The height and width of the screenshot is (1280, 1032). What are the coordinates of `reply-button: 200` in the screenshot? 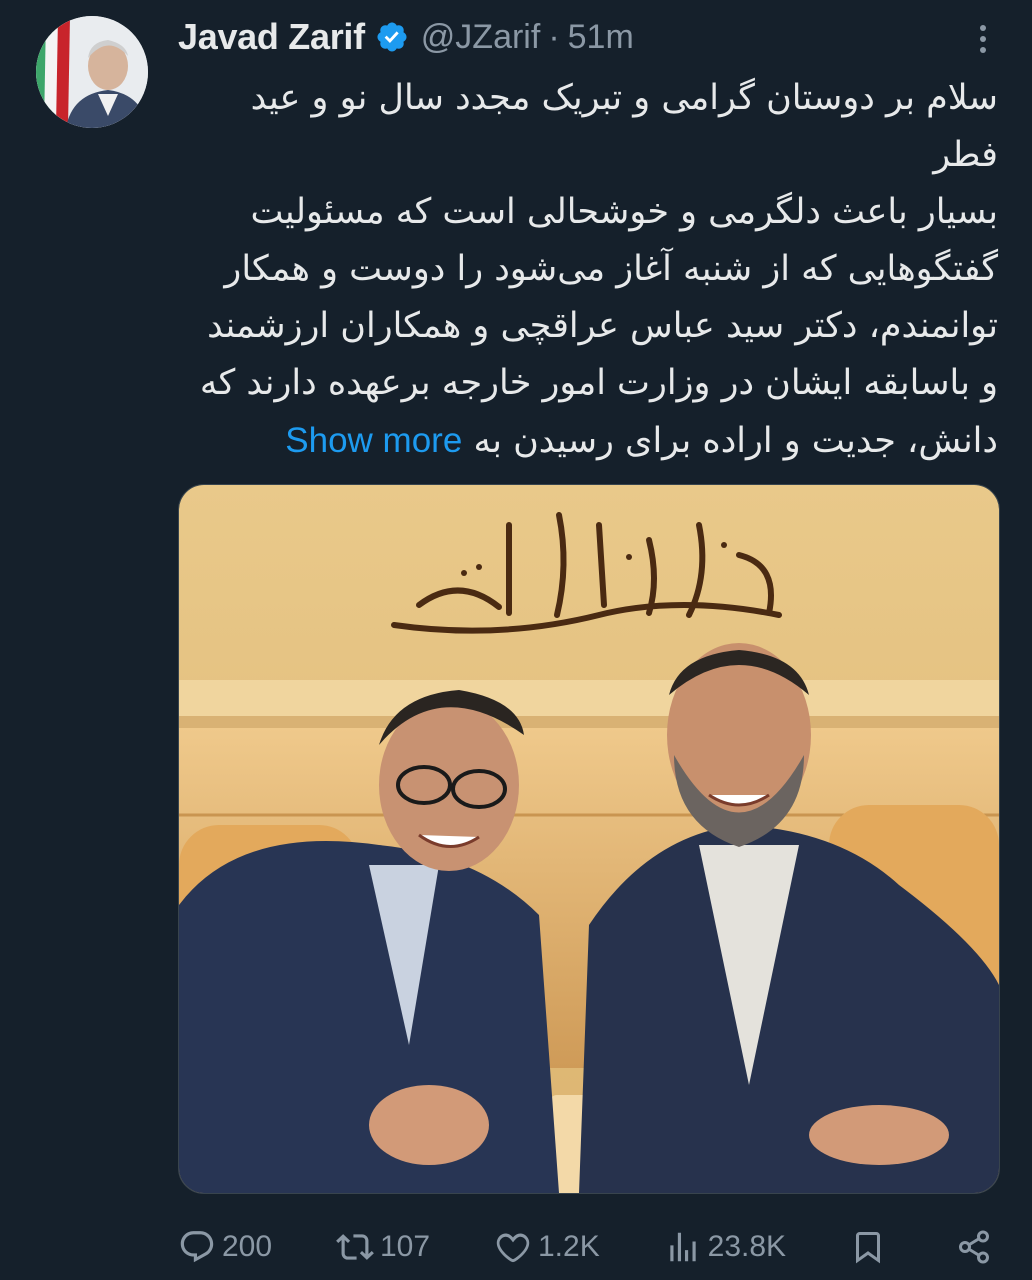 It's located at (225, 1247).